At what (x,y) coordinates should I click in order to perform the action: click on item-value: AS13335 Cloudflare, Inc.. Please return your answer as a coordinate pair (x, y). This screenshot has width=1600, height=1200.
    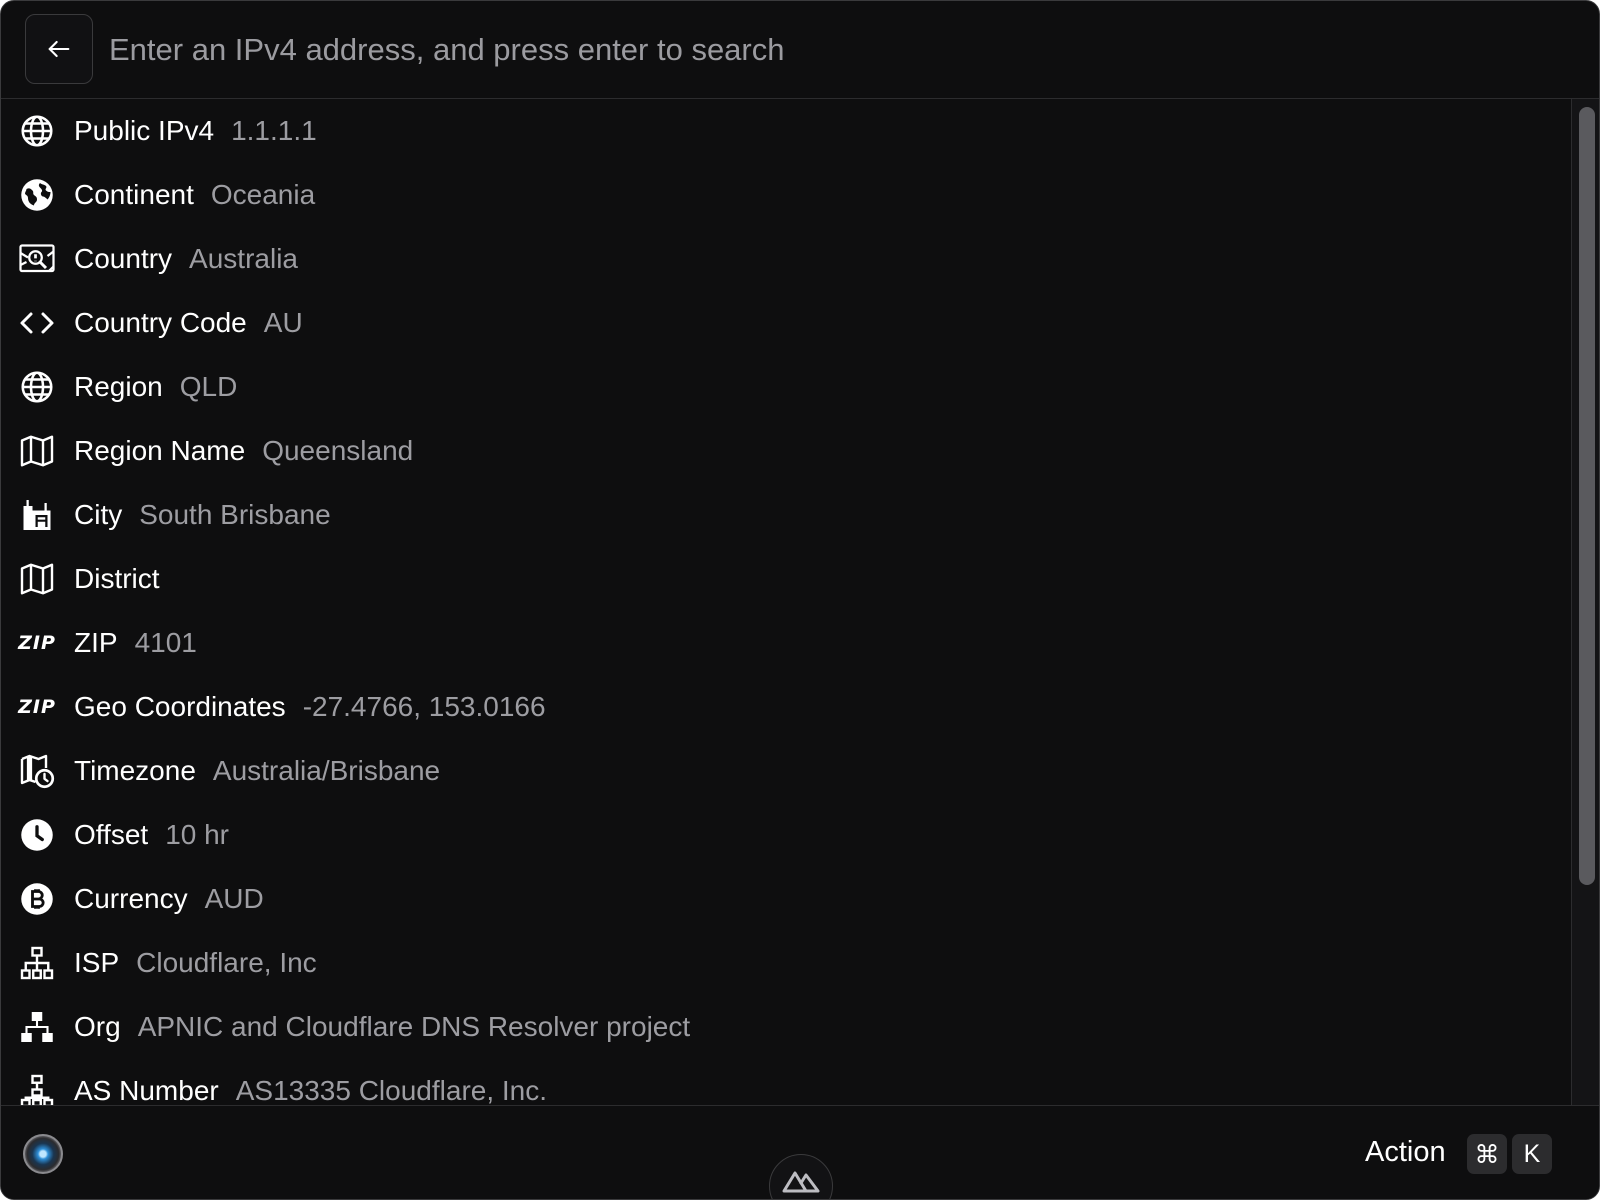
    Looking at the image, I should click on (391, 1090).